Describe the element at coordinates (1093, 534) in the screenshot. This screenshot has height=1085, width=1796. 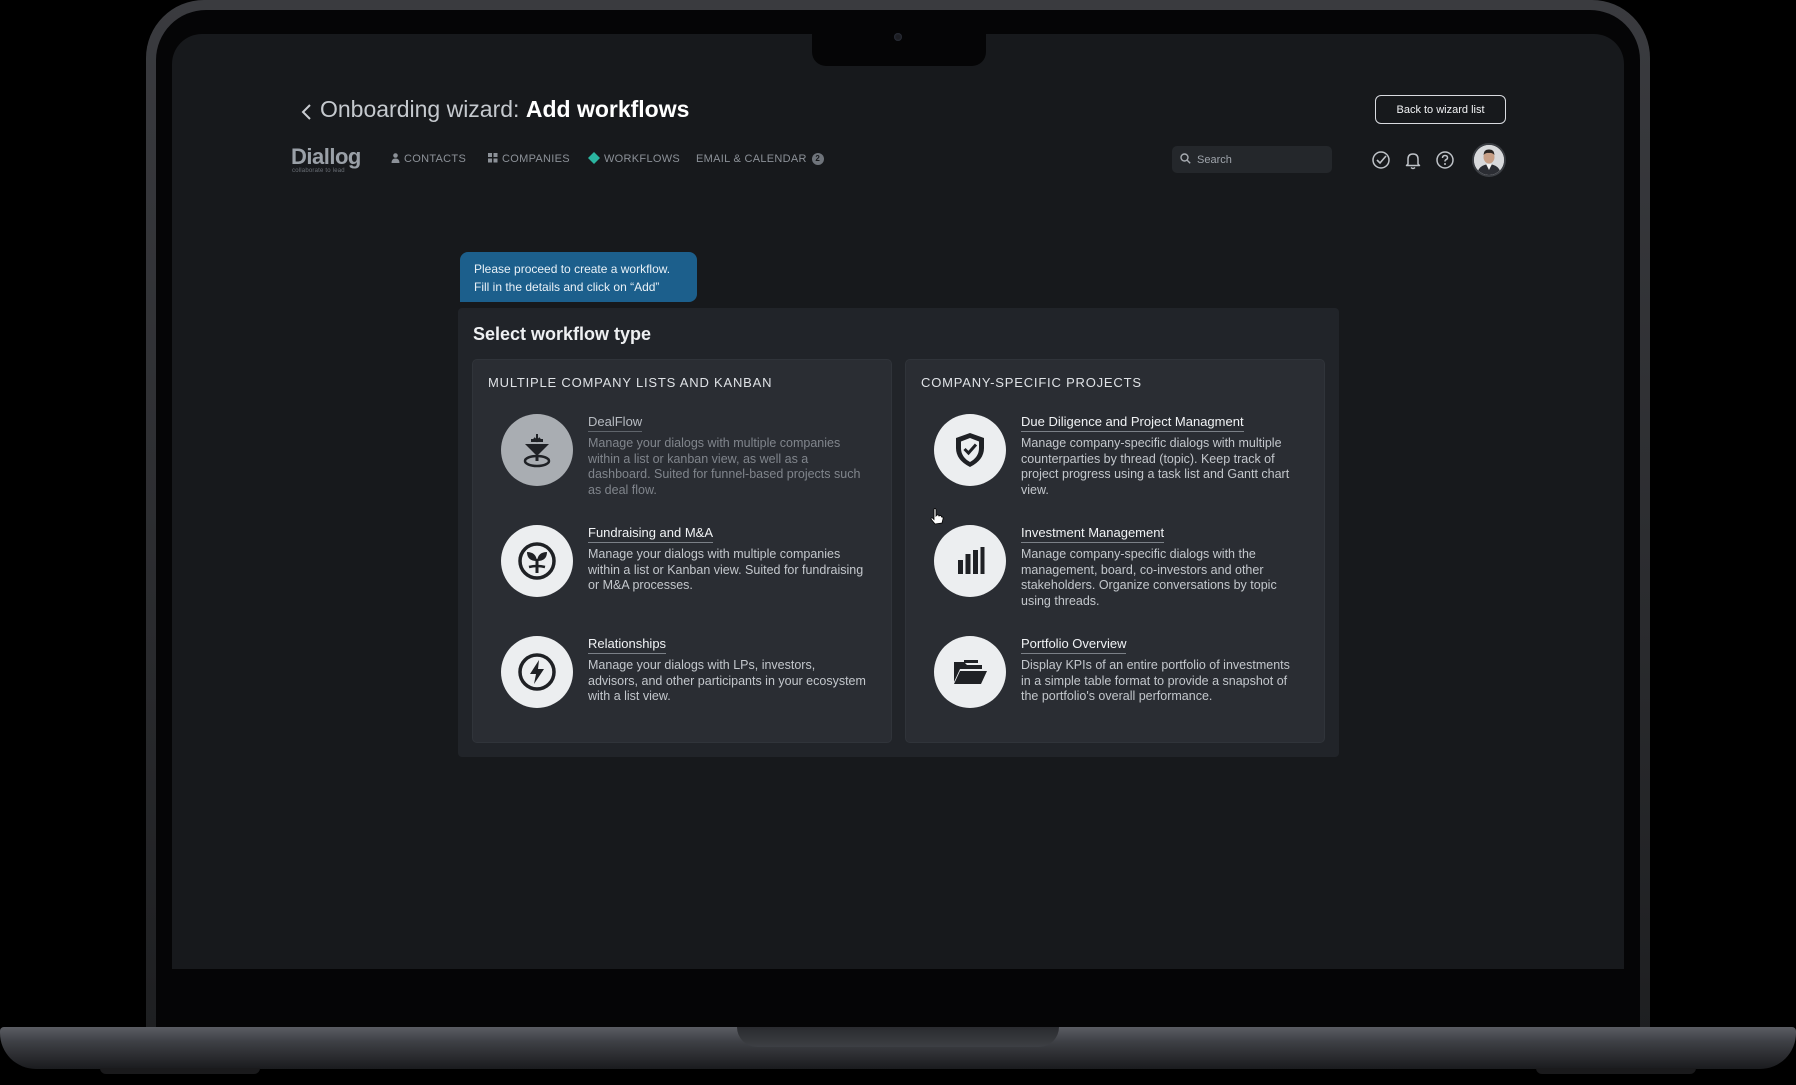
I see `workflow-option-name: Investment Management` at that location.